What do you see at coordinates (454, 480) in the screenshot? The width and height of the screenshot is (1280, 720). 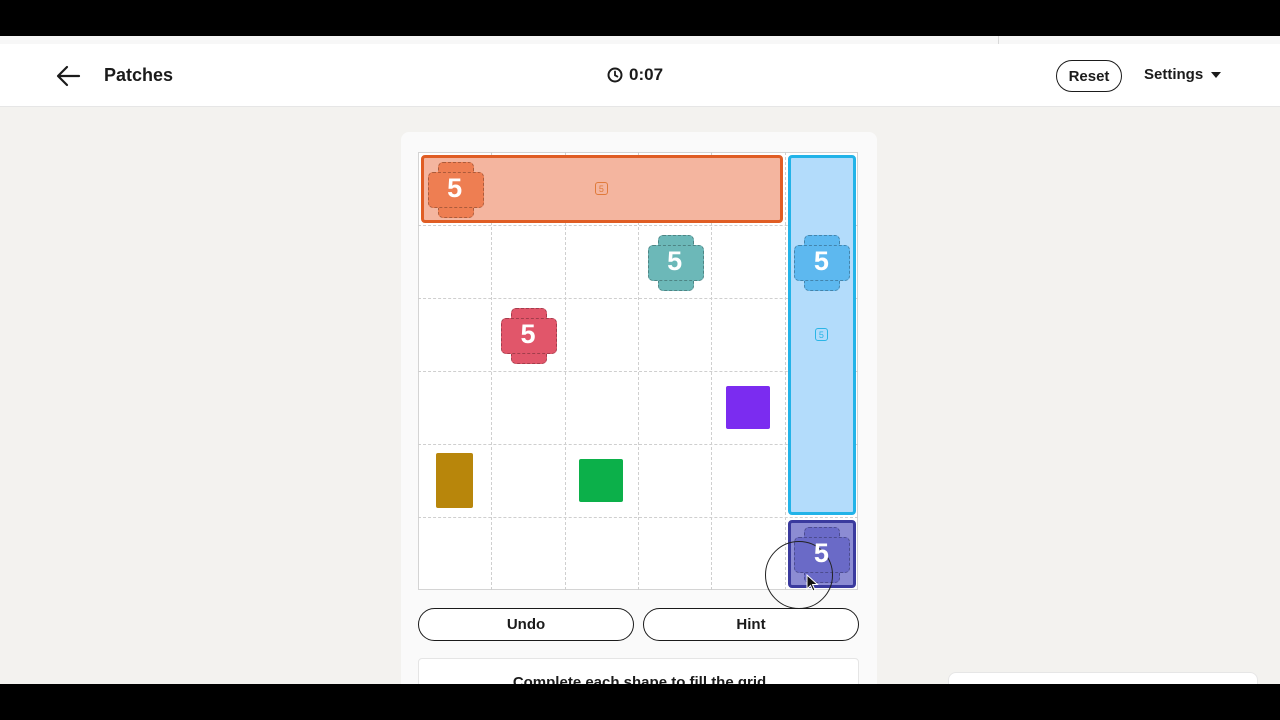 I see `mustard-rectangle` at bounding box center [454, 480].